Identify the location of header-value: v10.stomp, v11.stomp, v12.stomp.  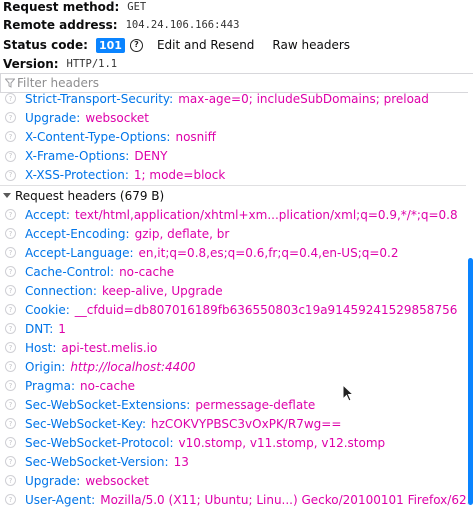
(282, 442).